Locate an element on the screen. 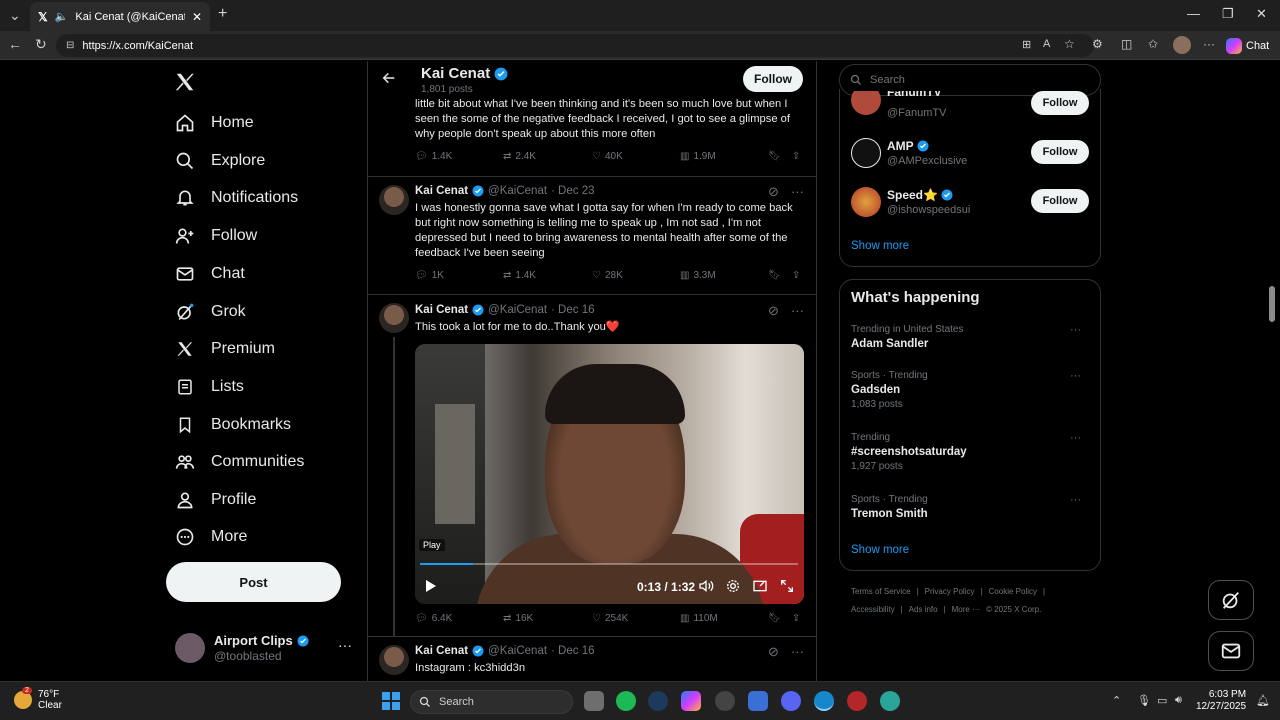 This screenshot has width=1280, height=720. app-available-icon: ⊞ is located at coordinates (1026, 44).